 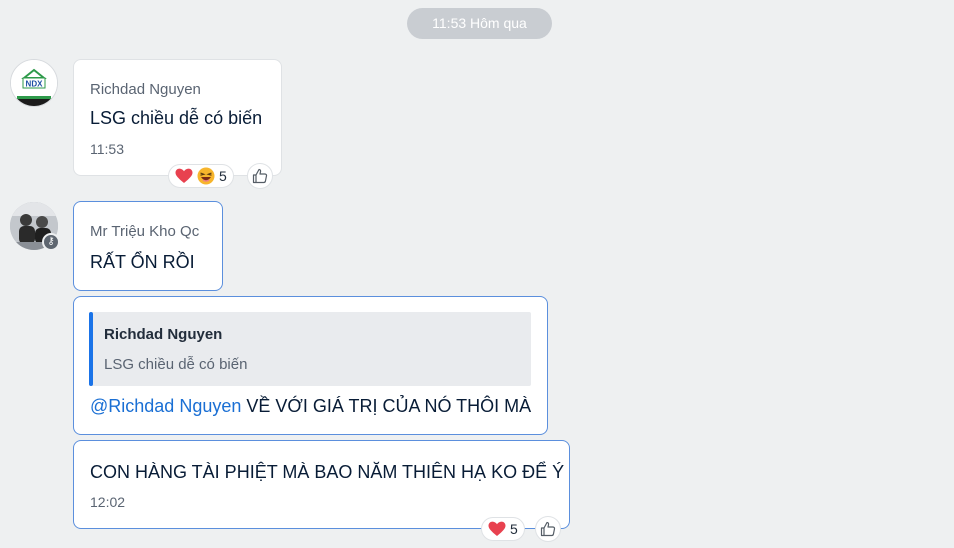 What do you see at coordinates (148, 246) in the screenshot?
I see `message-bubble: Mr Triệu Kho Qc RẤT ỔN RỒI` at bounding box center [148, 246].